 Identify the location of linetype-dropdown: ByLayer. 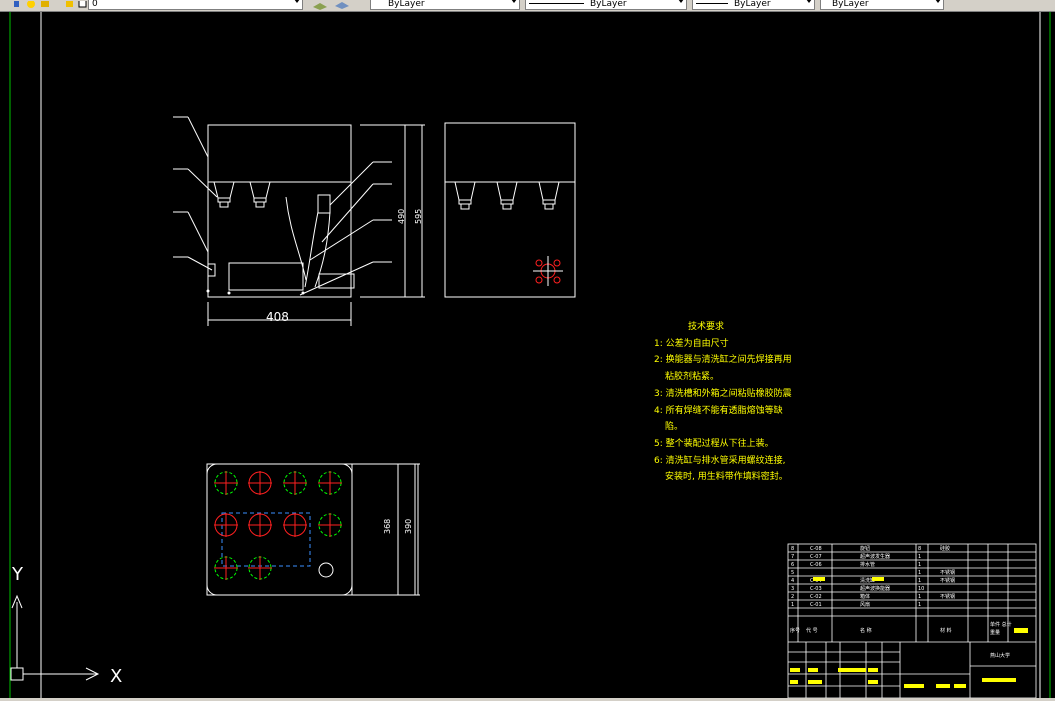
(606, 5).